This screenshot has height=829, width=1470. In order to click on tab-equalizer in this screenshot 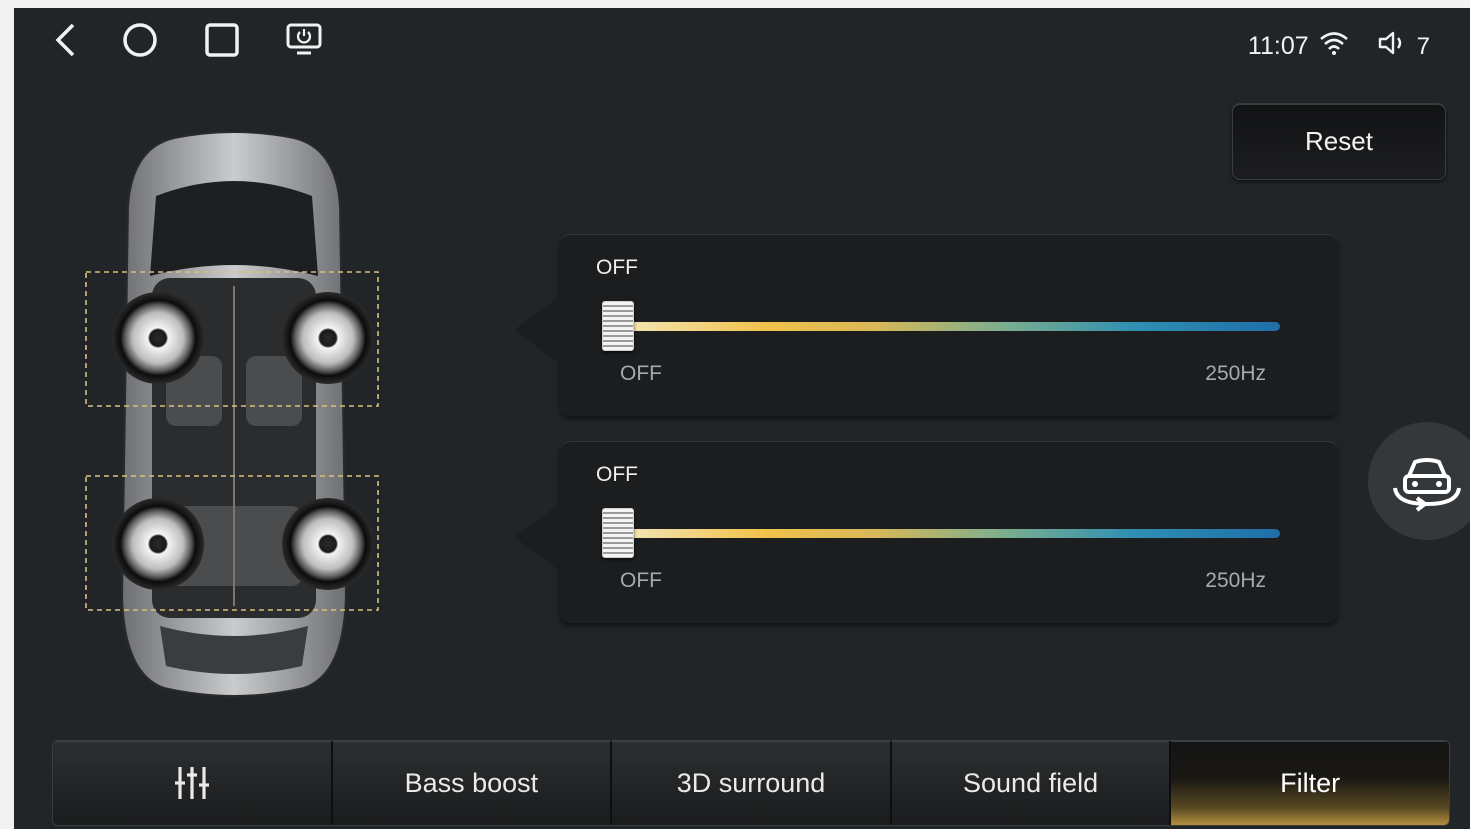, I will do `click(193, 783)`.